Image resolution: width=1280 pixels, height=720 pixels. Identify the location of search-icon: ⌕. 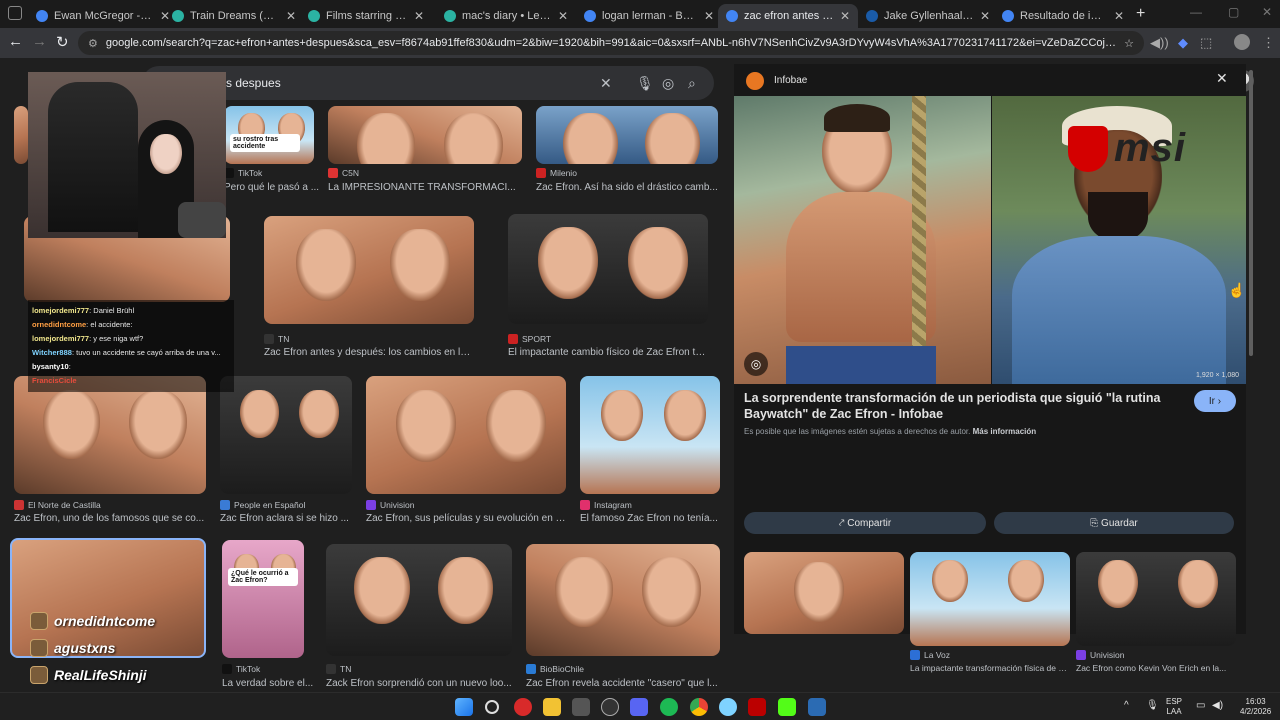
(692, 83).